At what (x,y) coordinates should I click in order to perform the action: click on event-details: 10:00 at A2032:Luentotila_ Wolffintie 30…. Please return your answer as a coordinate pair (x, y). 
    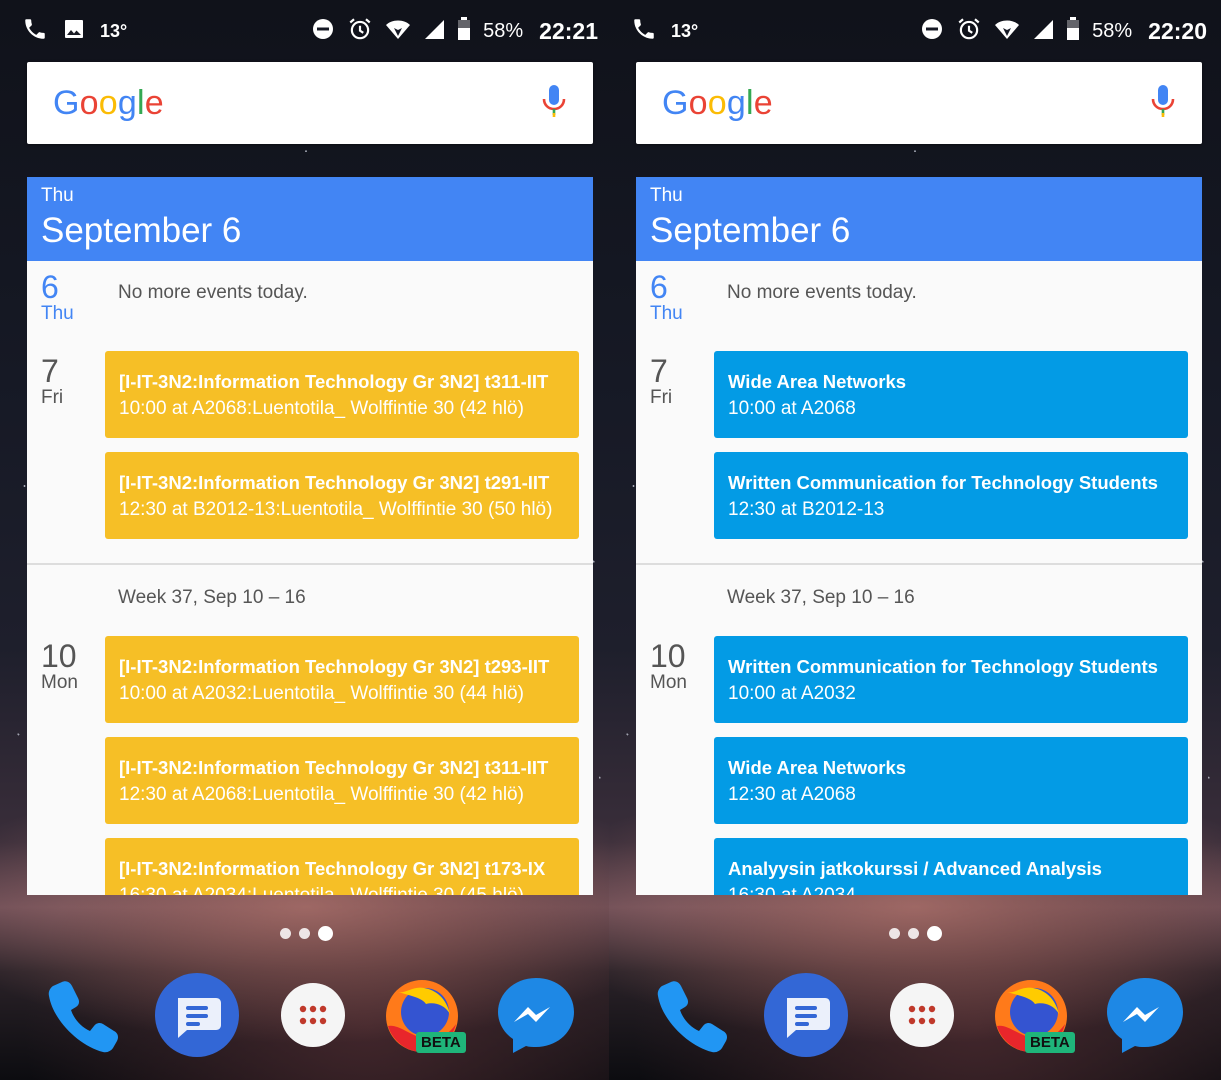
    Looking at the image, I should click on (321, 693).